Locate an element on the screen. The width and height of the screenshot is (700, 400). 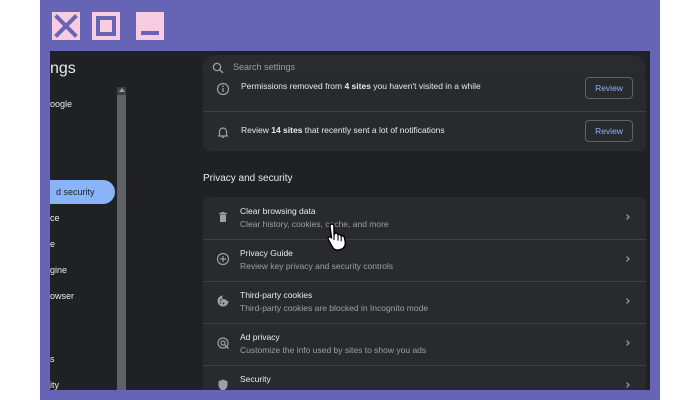
sidebar-item-privacy-security: d security is located at coordinates (82, 192).